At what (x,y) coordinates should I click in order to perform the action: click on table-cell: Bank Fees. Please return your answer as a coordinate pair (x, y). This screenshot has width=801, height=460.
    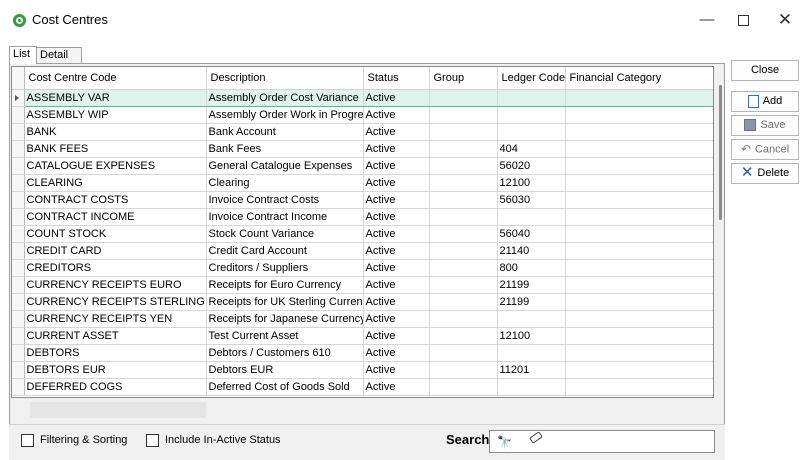
    Looking at the image, I should click on (285, 149).